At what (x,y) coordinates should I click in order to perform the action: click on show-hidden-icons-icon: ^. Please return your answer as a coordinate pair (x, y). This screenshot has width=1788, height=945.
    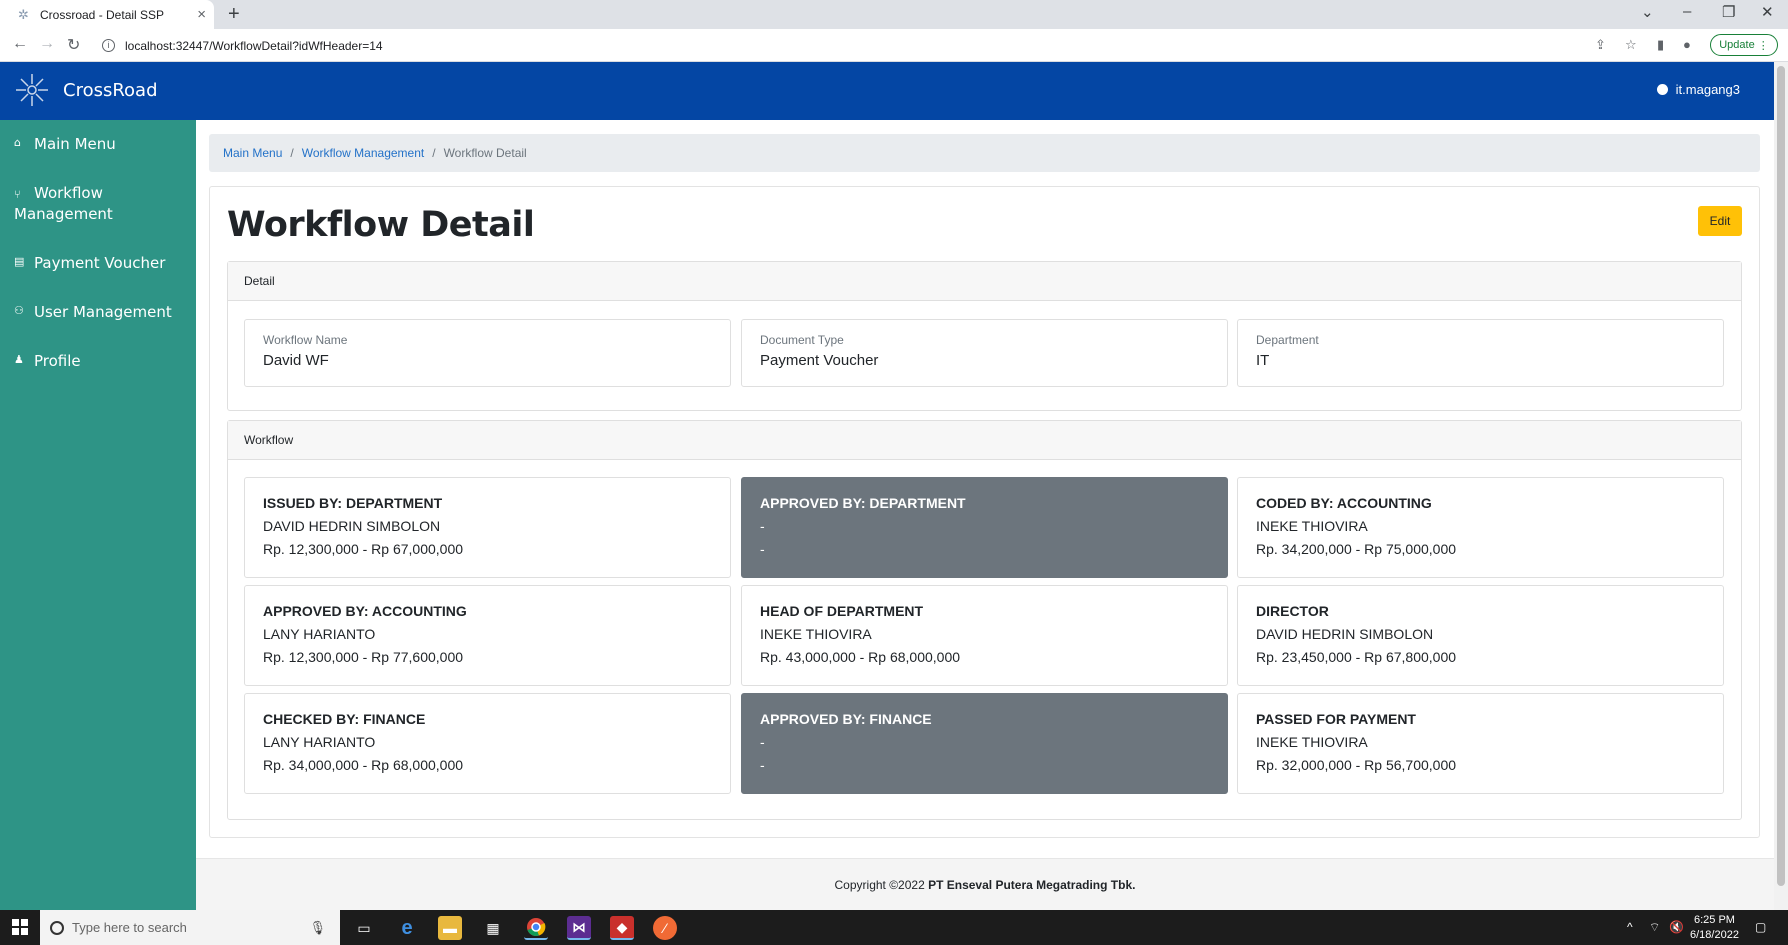
    Looking at the image, I should click on (1630, 927).